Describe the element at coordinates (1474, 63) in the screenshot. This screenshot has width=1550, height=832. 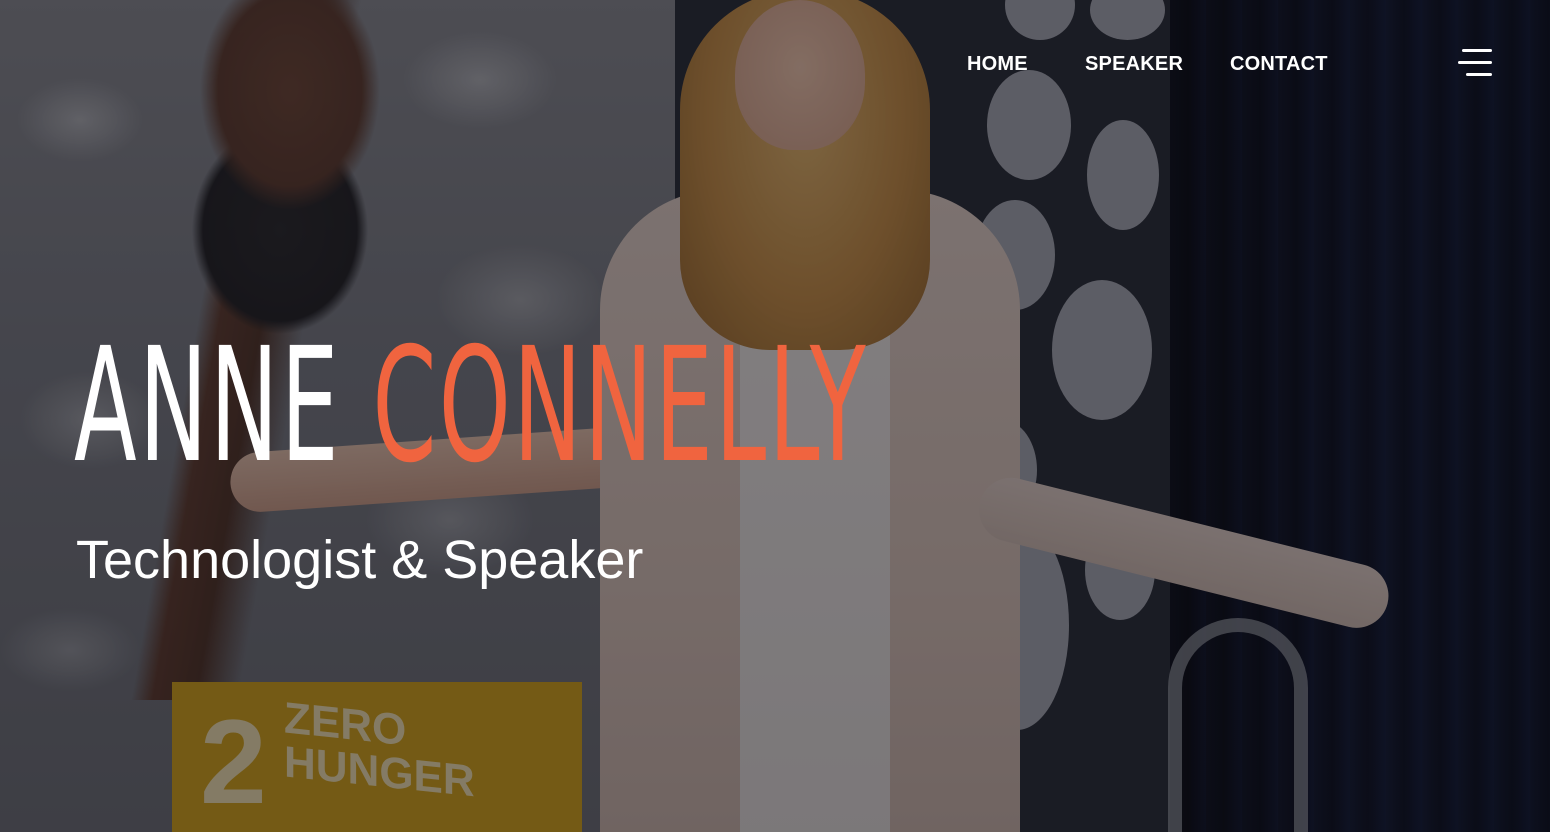
I see `hamburger-menu-icon` at that location.